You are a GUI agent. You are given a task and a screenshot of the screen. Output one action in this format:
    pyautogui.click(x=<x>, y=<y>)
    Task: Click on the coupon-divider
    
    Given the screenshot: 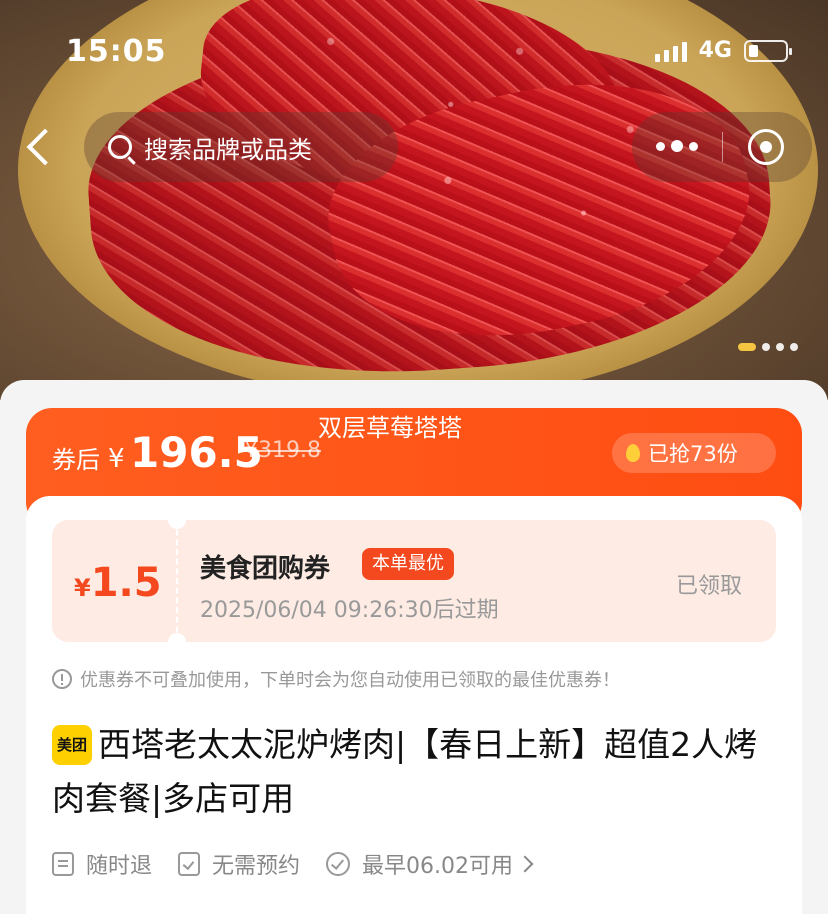 What is the action you would take?
    pyautogui.click(x=177, y=581)
    